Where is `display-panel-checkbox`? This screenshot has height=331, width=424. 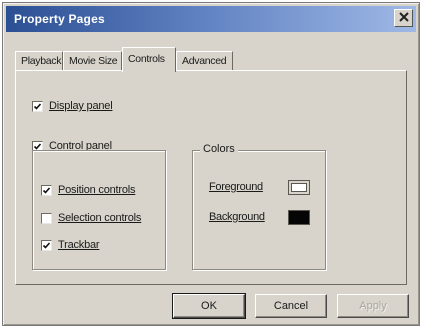
display-panel-checkbox is located at coordinates (37, 106).